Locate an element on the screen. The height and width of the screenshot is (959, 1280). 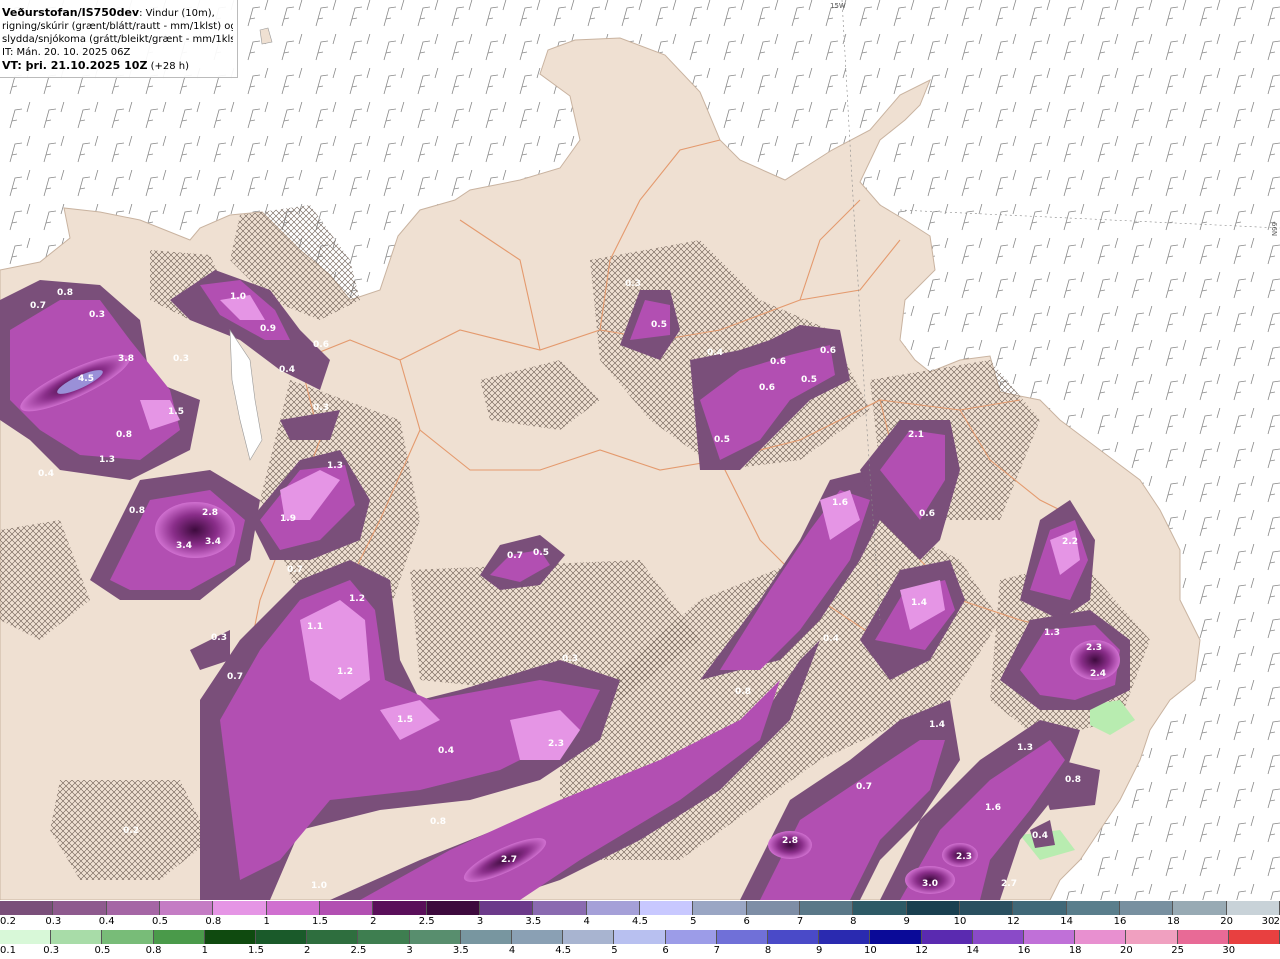
legend-label: 16 is located at coordinates (1120, 921).